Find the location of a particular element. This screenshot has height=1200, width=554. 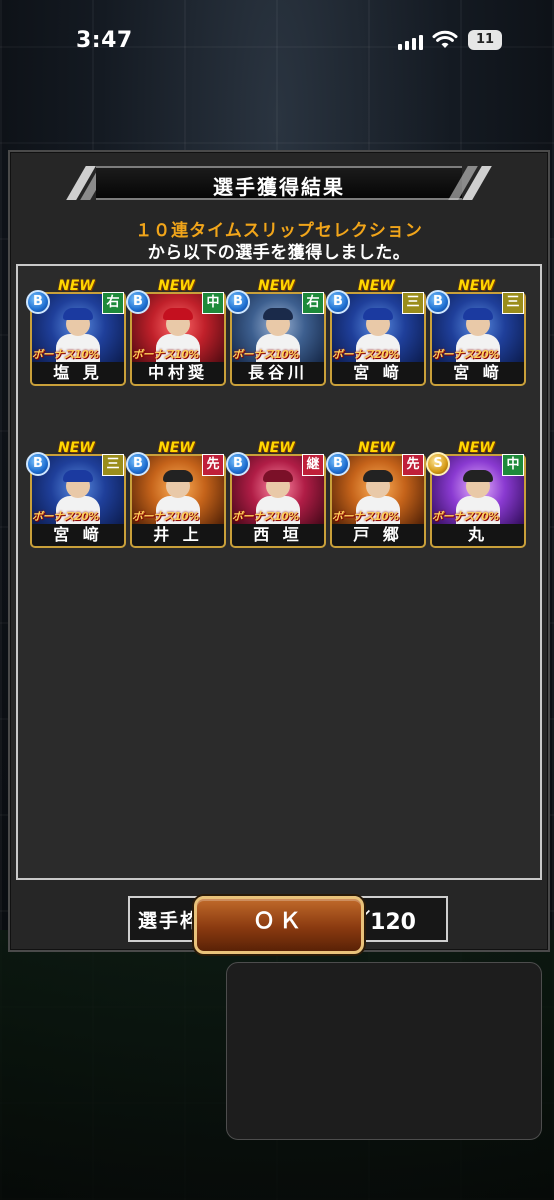

status-time: 3:47 is located at coordinates (104, 40).